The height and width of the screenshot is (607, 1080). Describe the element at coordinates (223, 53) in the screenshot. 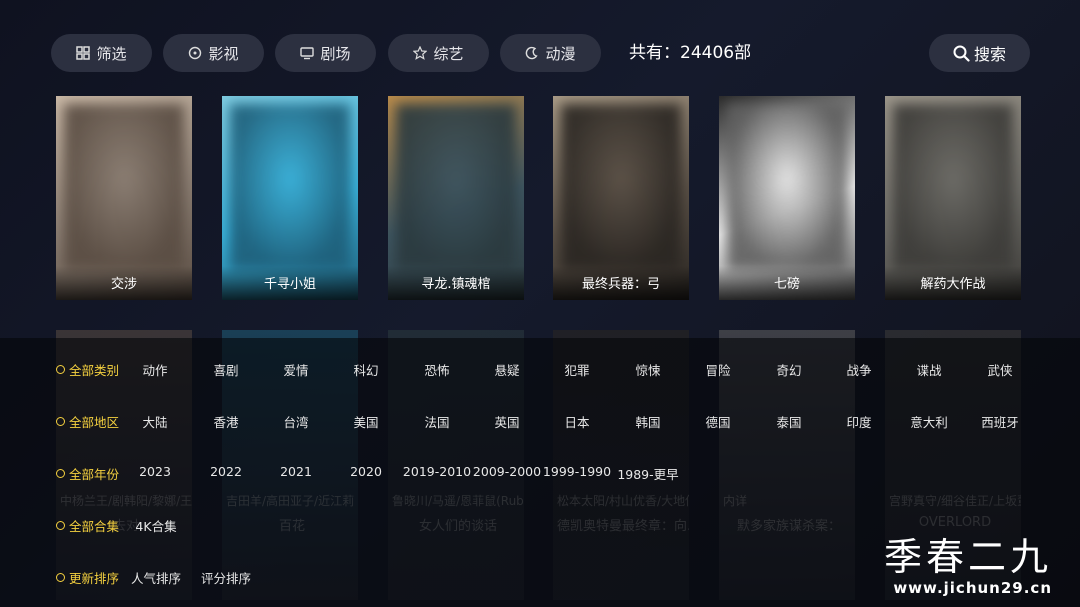

I see `movies-tab-label: 影视` at that location.